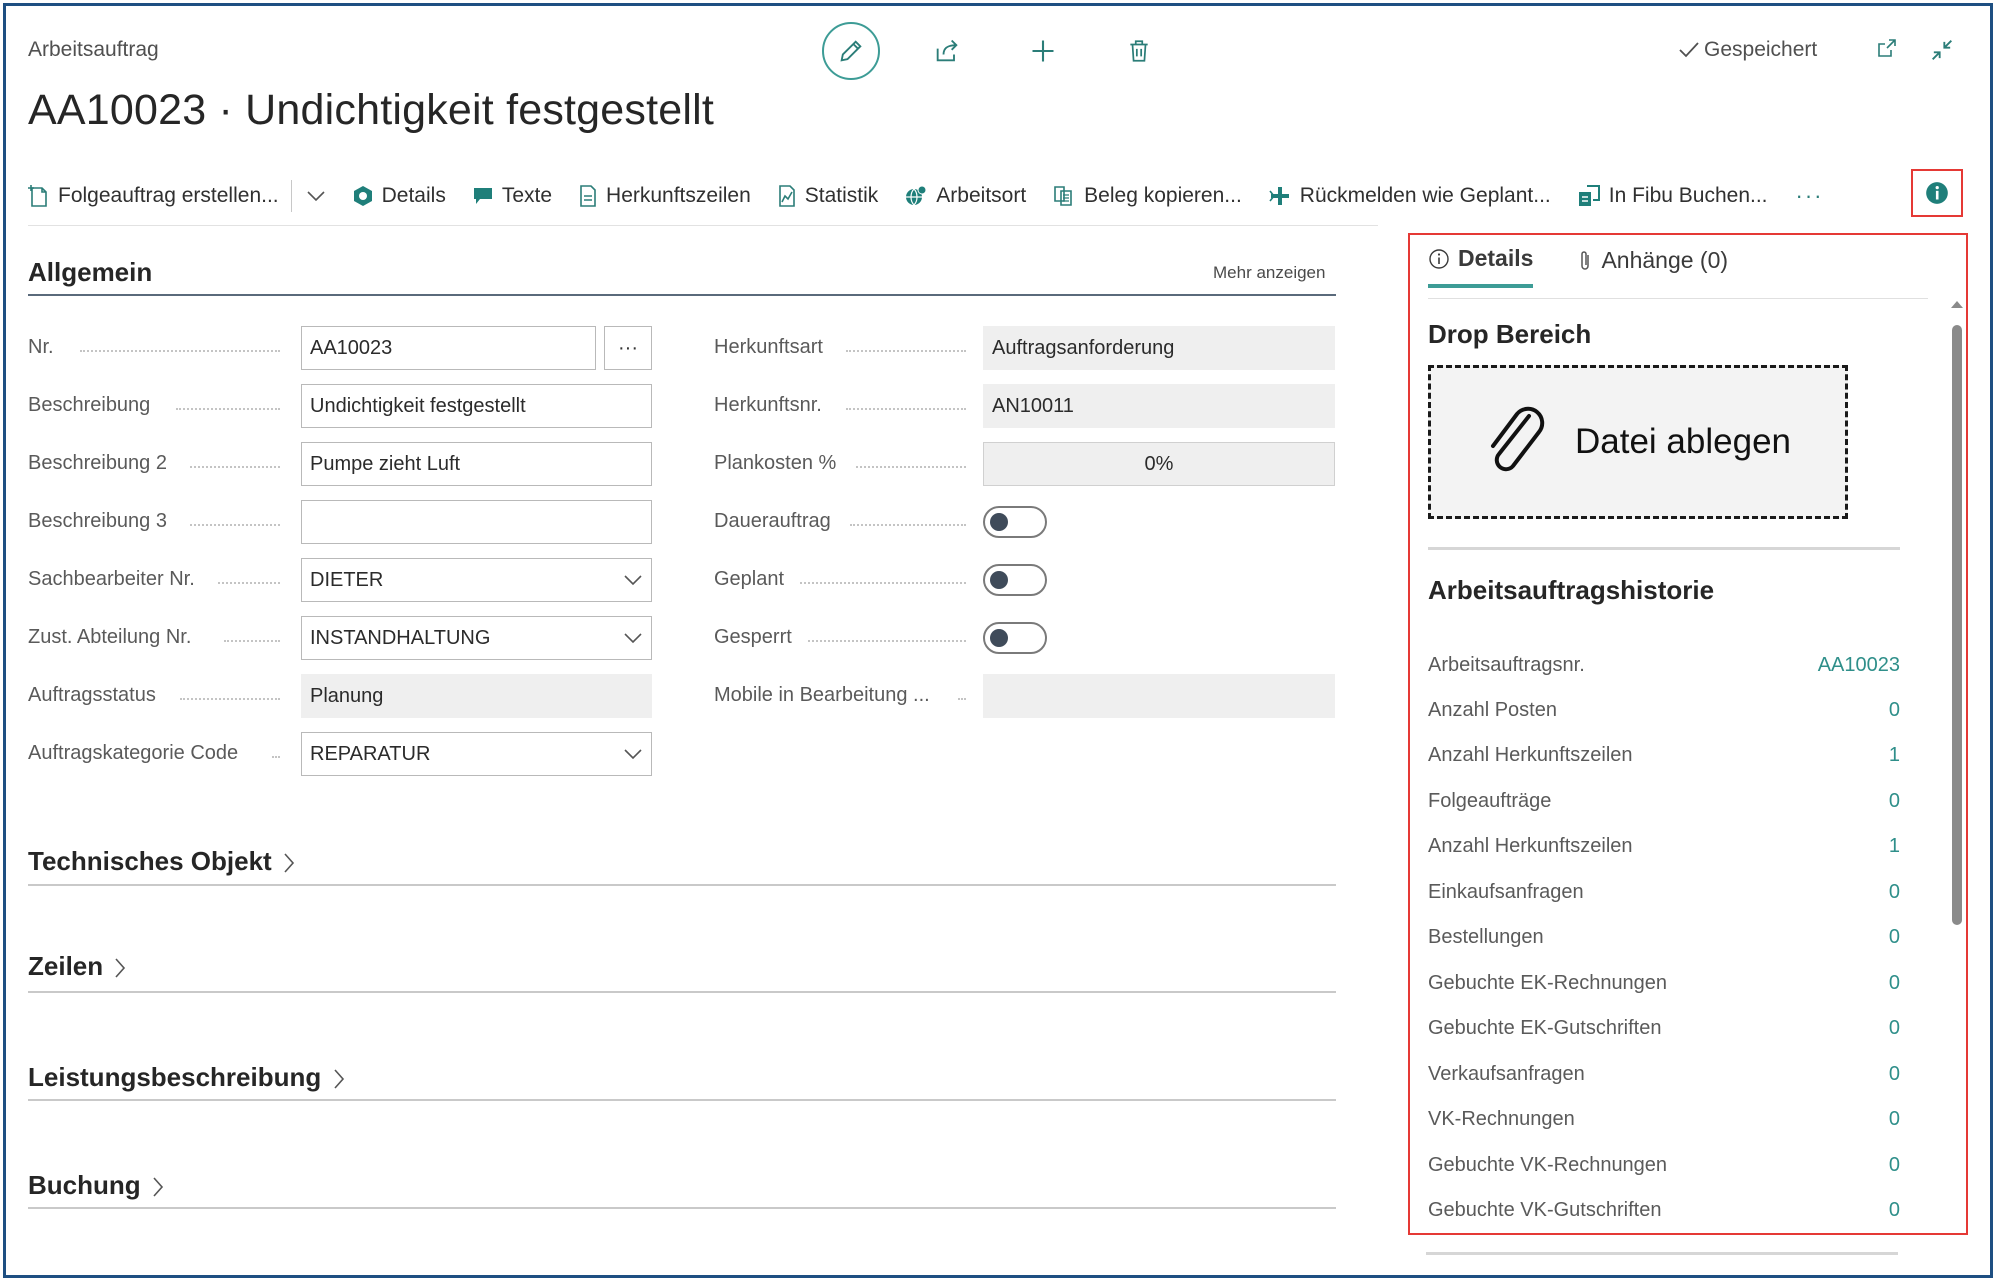  What do you see at coordinates (89, 405) in the screenshot?
I see `beschreibung-label: Beschreibung` at bounding box center [89, 405].